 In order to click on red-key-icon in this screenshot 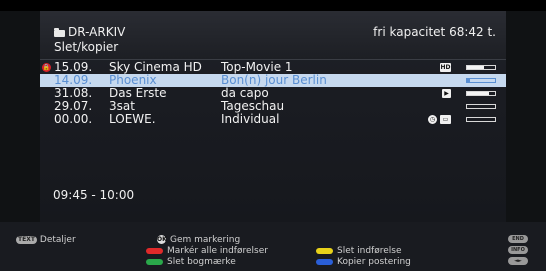, I will do `click(154, 250)`.